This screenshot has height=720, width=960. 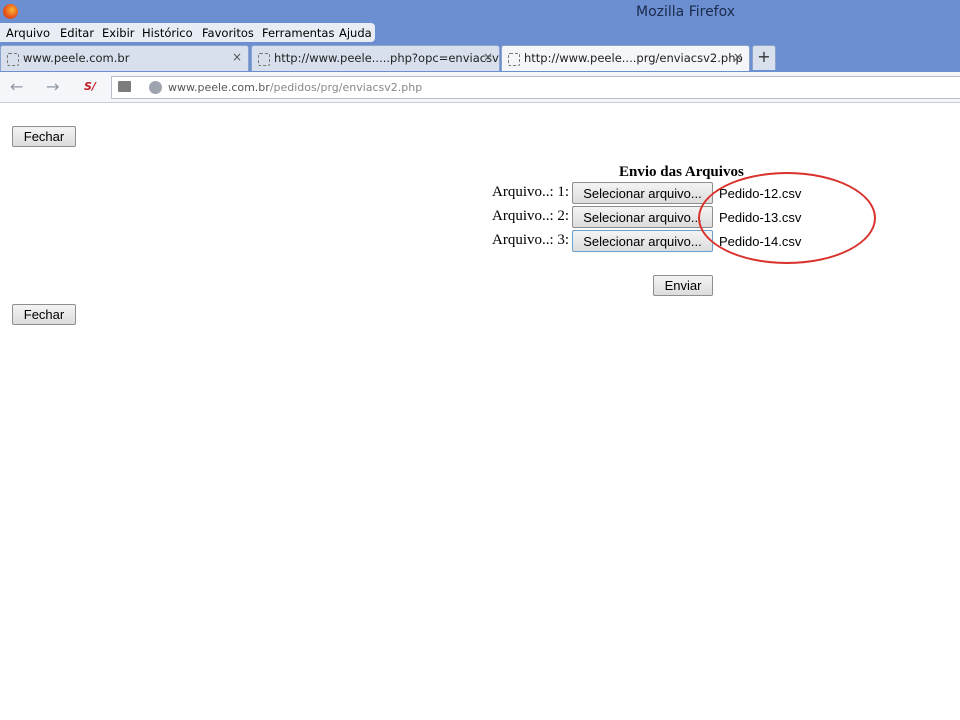 I want to click on menu-exibir: Exibir, so click(x=118, y=33).